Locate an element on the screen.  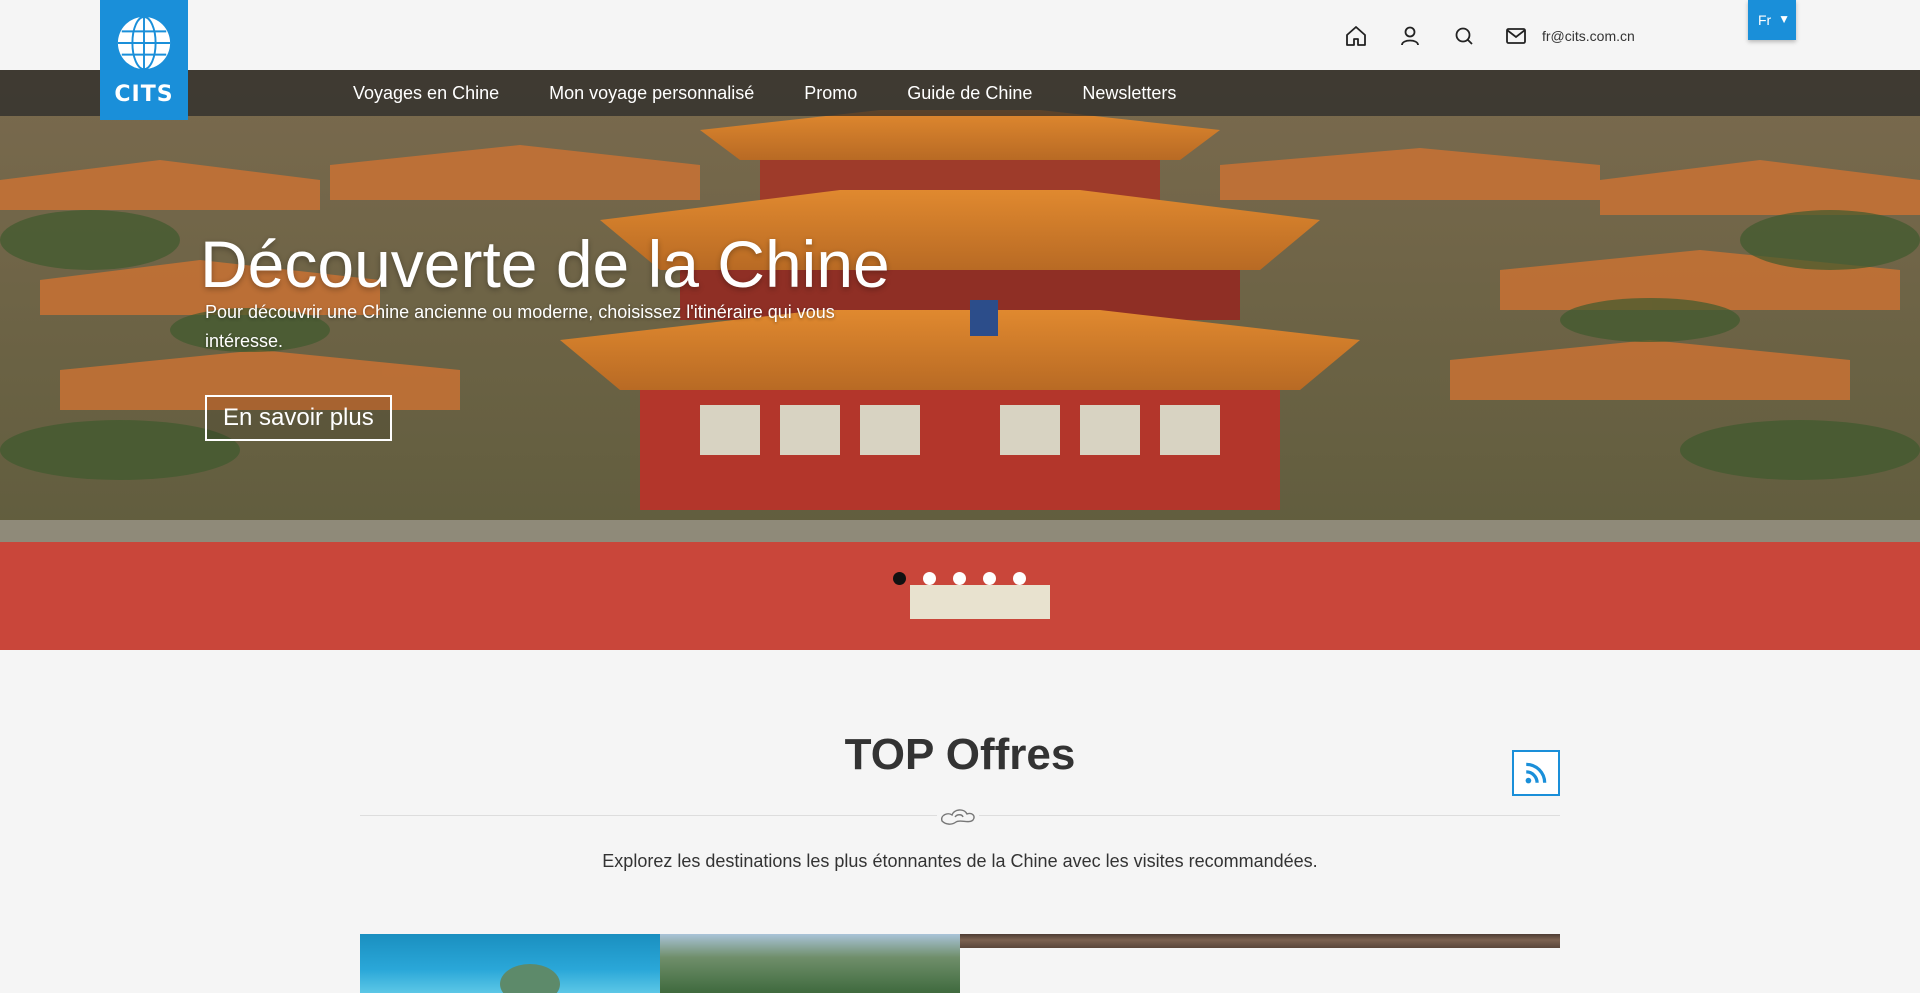
email-contact: fr@cits.com.cn is located at coordinates (1568, 36).